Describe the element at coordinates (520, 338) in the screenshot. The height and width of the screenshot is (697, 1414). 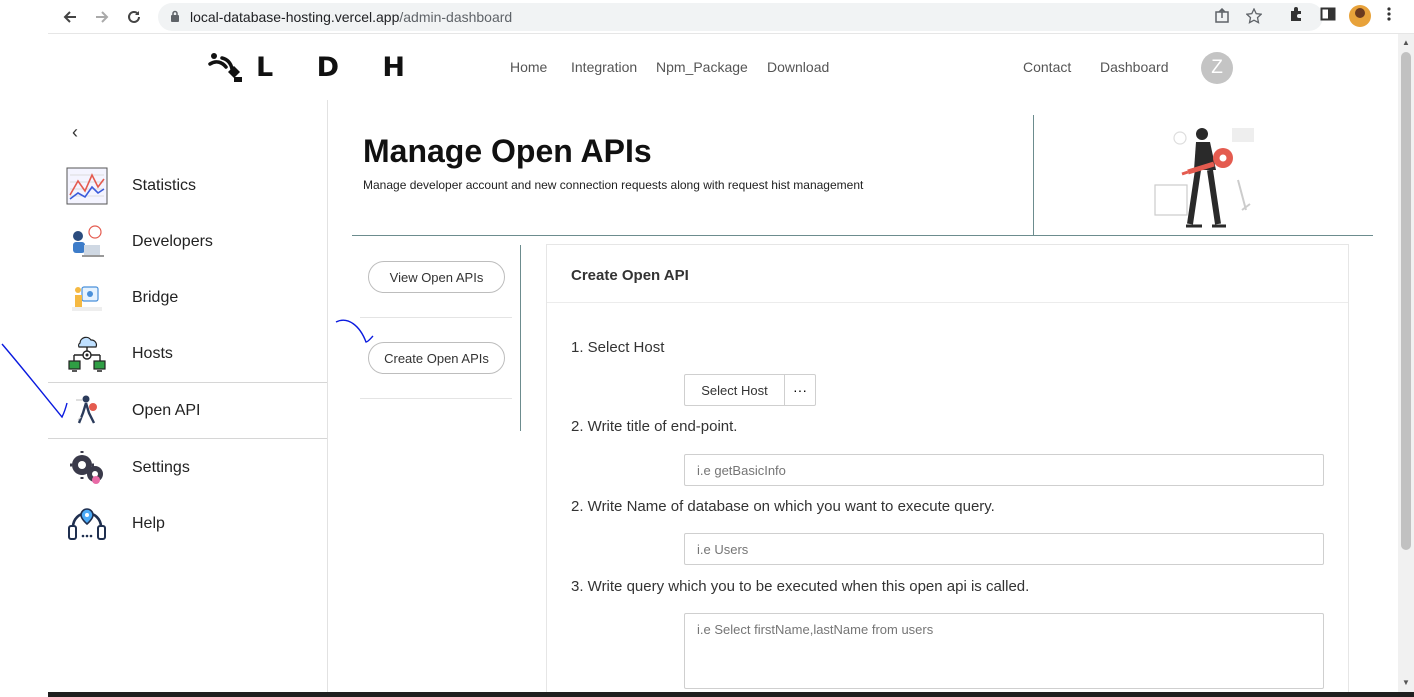
I see `subnav-vertical-divider` at that location.